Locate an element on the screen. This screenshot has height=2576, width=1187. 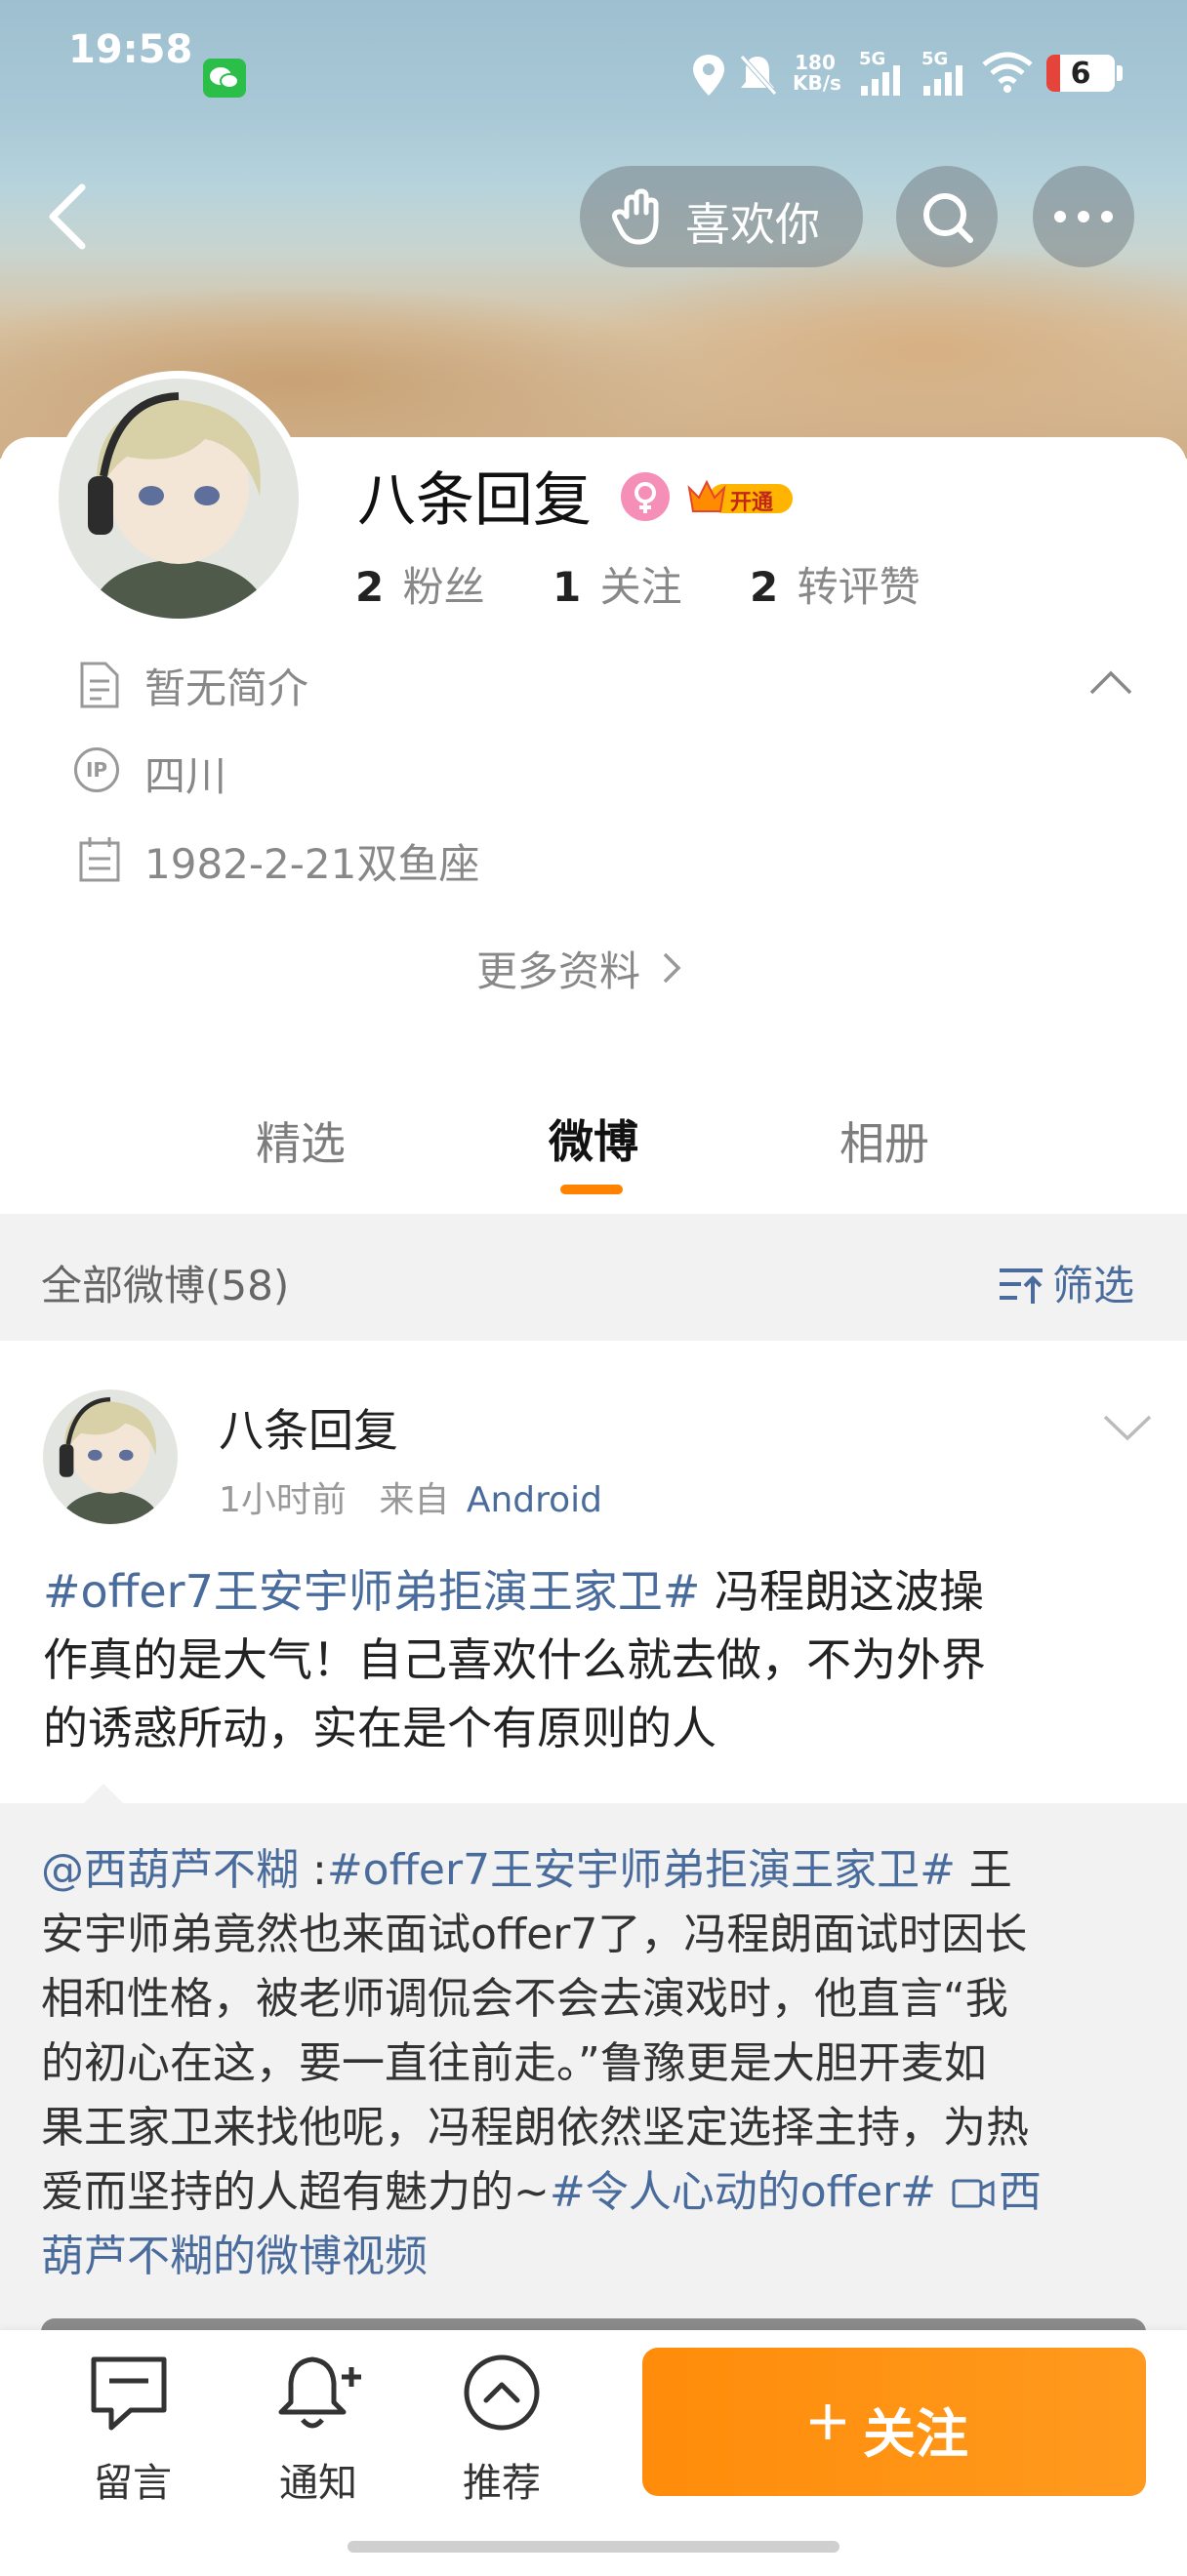
post-text-line3: 的诱惑所动，实在是个有原则的人 is located at coordinates (379, 1728).